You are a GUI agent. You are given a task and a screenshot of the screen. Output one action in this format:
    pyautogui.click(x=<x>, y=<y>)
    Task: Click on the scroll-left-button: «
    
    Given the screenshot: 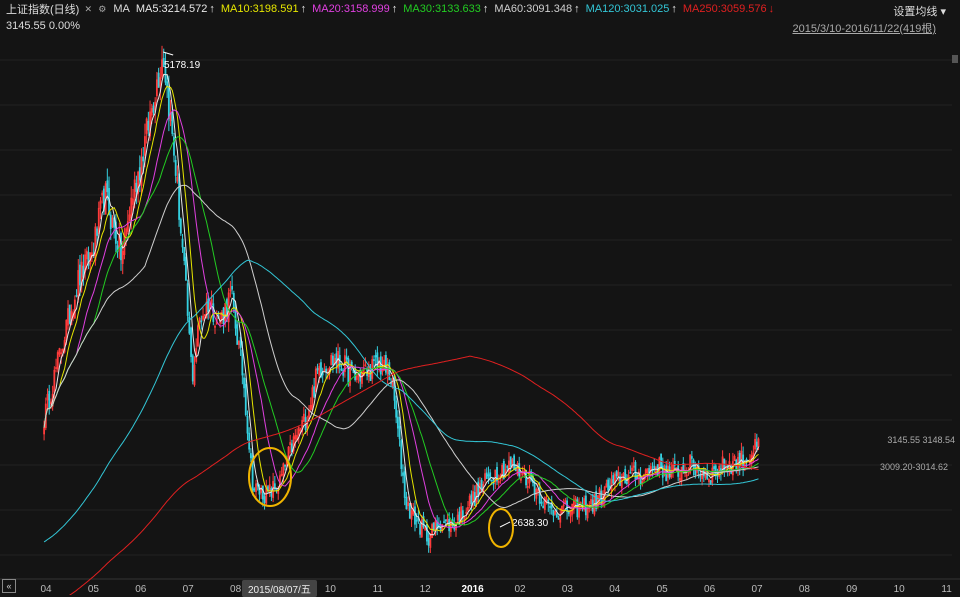 What is the action you would take?
    pyautogui.click(x=9, y=586)
    